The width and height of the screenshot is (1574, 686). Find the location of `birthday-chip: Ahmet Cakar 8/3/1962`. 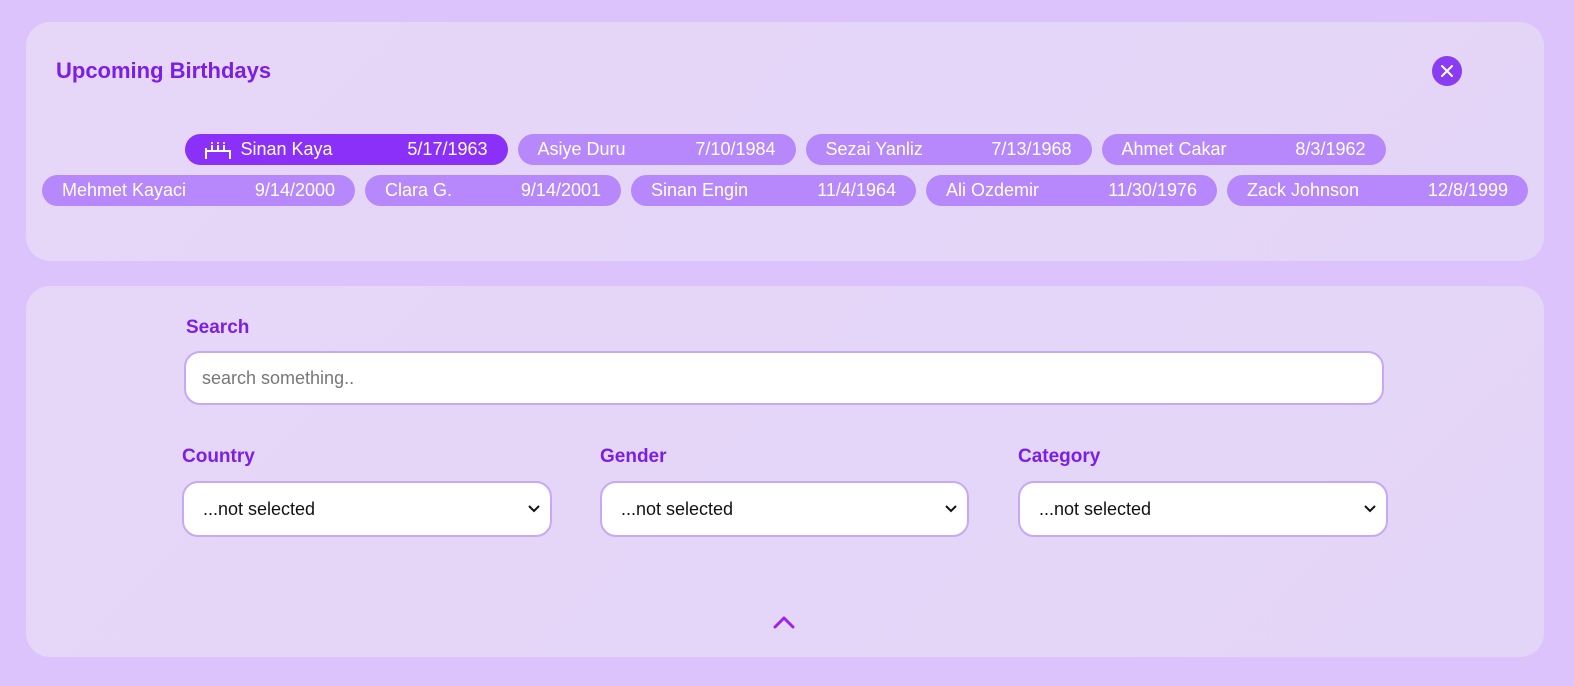

birthday-chip: Ahmet Cakar 8/3/1962 is located at coordinates (1243, 149).